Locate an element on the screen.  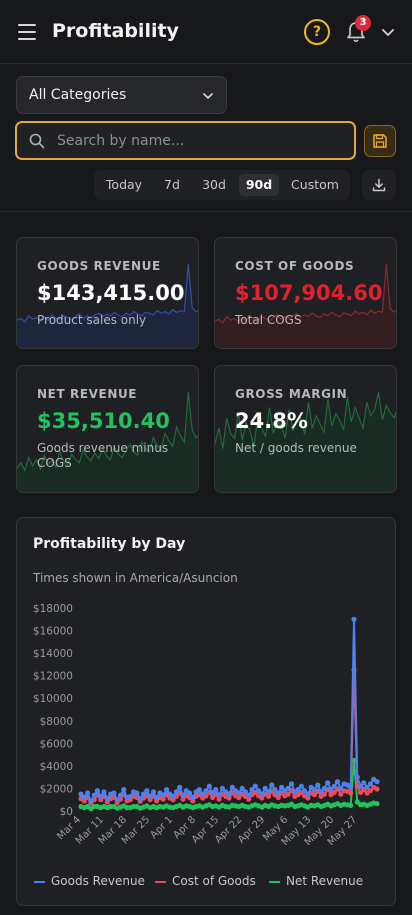
menu-icon is located at coordinates (27, 32).